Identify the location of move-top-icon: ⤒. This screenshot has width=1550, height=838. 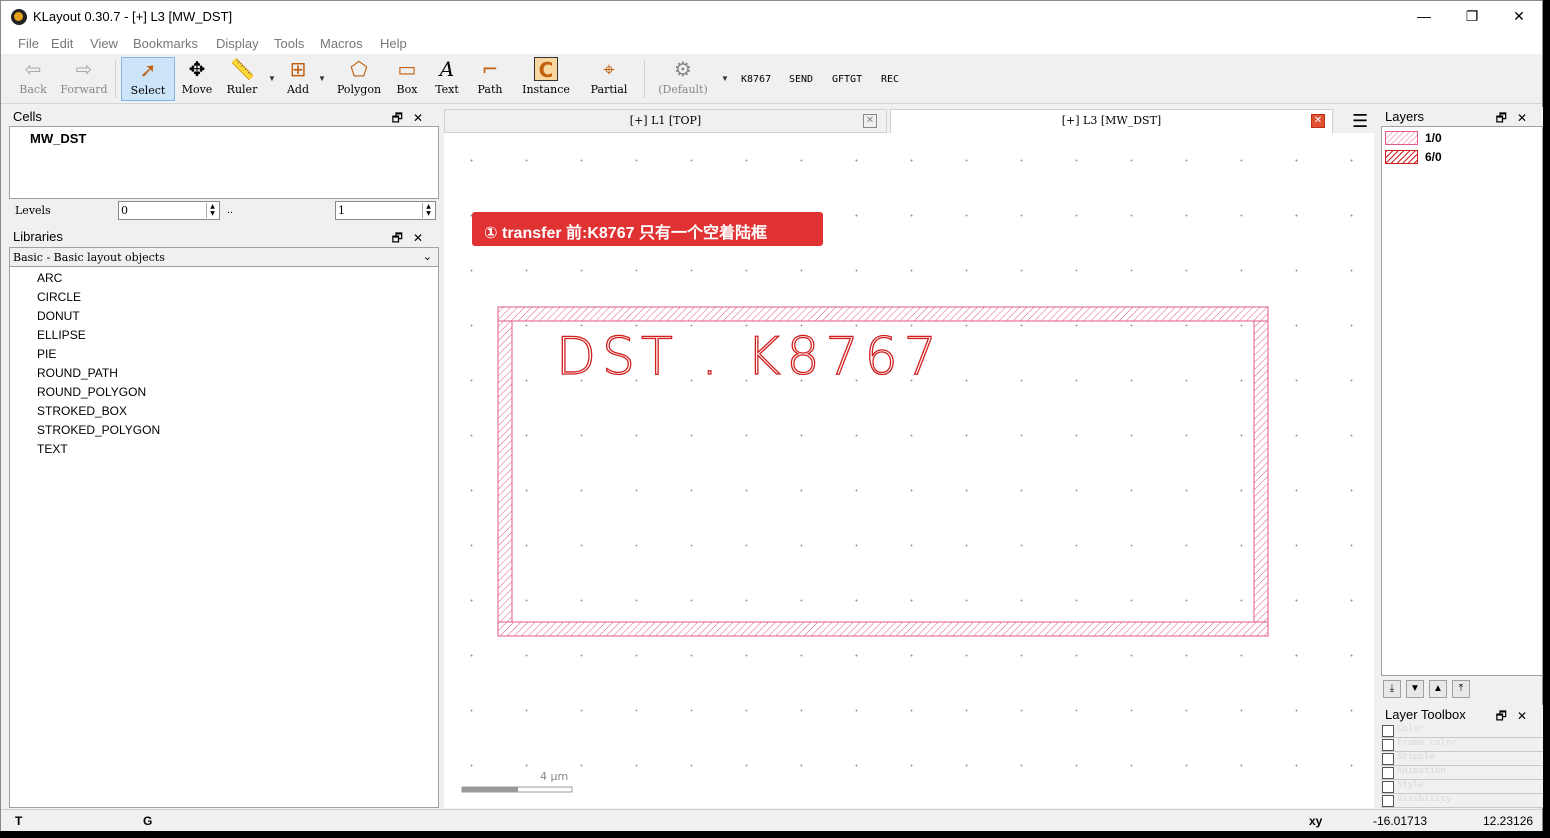
(1461, 689).